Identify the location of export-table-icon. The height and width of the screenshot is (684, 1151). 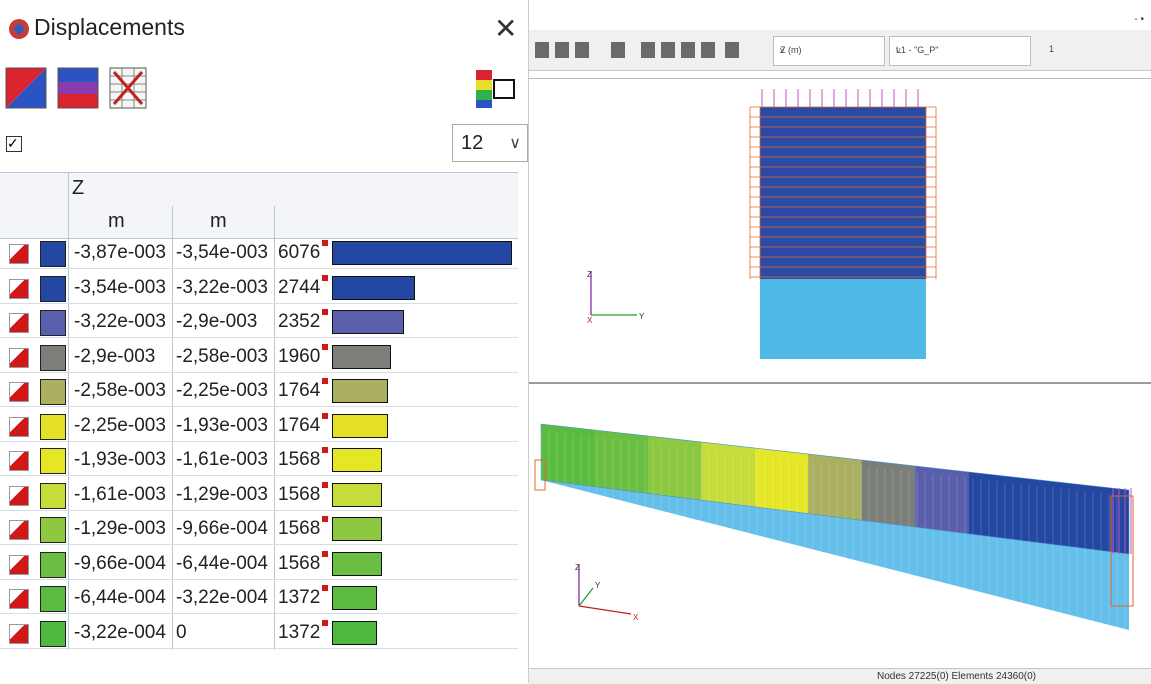
(128, 88).